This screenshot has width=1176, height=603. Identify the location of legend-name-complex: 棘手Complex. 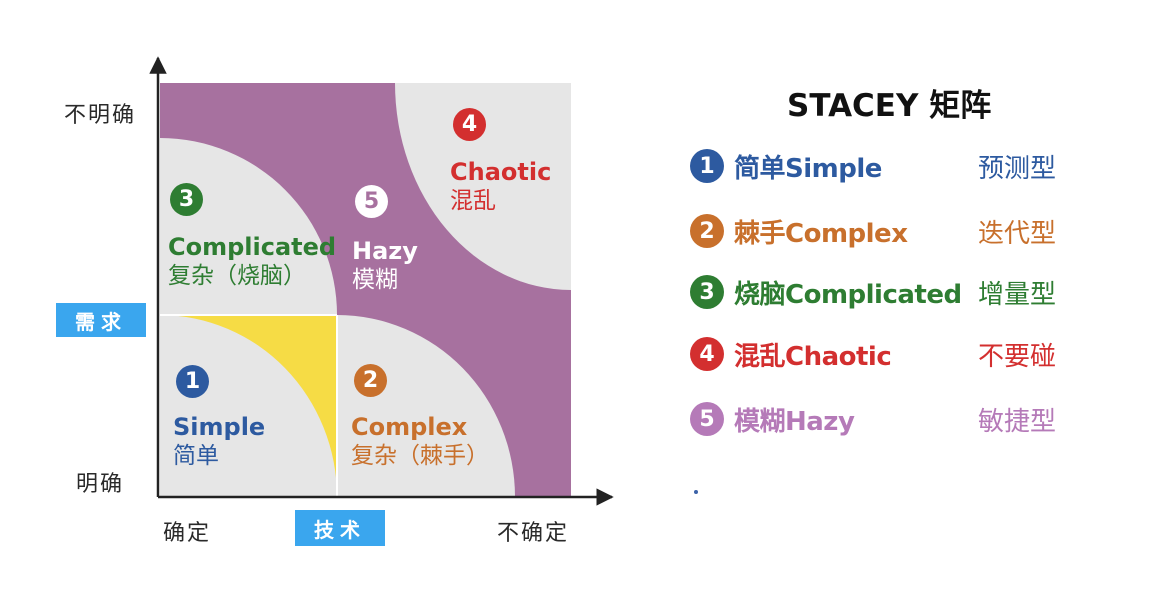
(821, 233).